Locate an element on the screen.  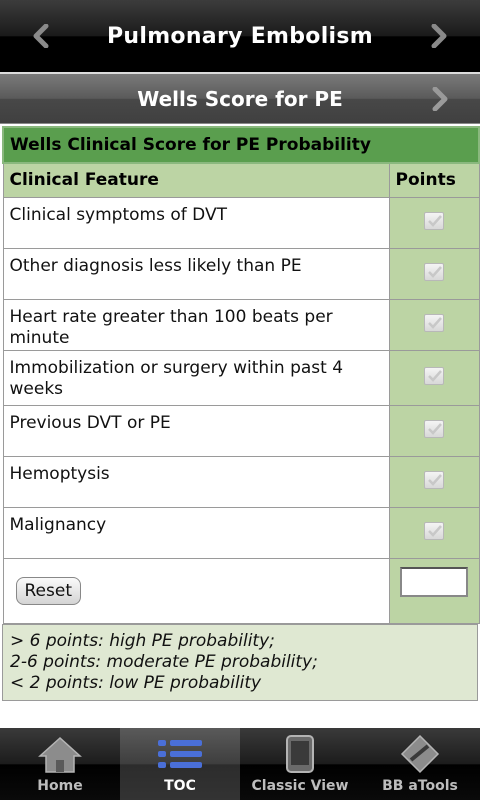
column-header-feature: Clinical Feature is located at coordinates (196, 180).